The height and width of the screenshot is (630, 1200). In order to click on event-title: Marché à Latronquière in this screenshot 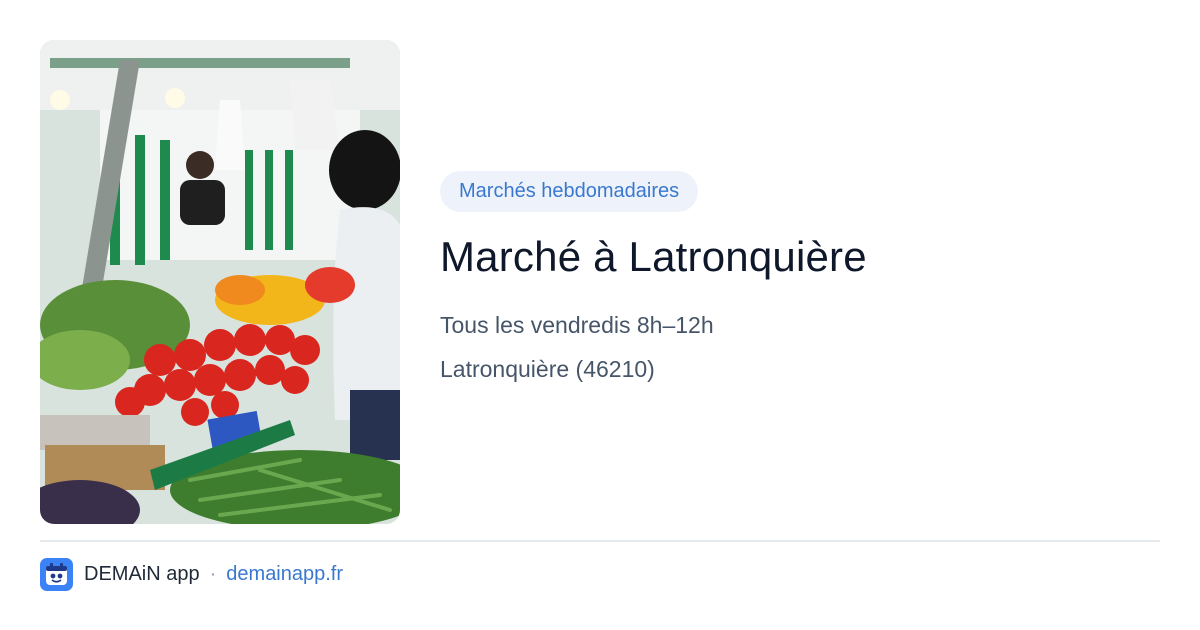, I will do `click(653, 256)`.